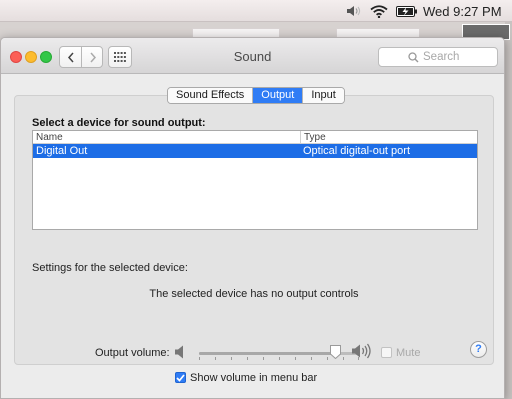 Image resolution: width=512 pixels, height=399 pixels. Describe the element at coordinates (211, 95) in the screenshot. I see `tab-sound-effects: Sound Effects` at that location.